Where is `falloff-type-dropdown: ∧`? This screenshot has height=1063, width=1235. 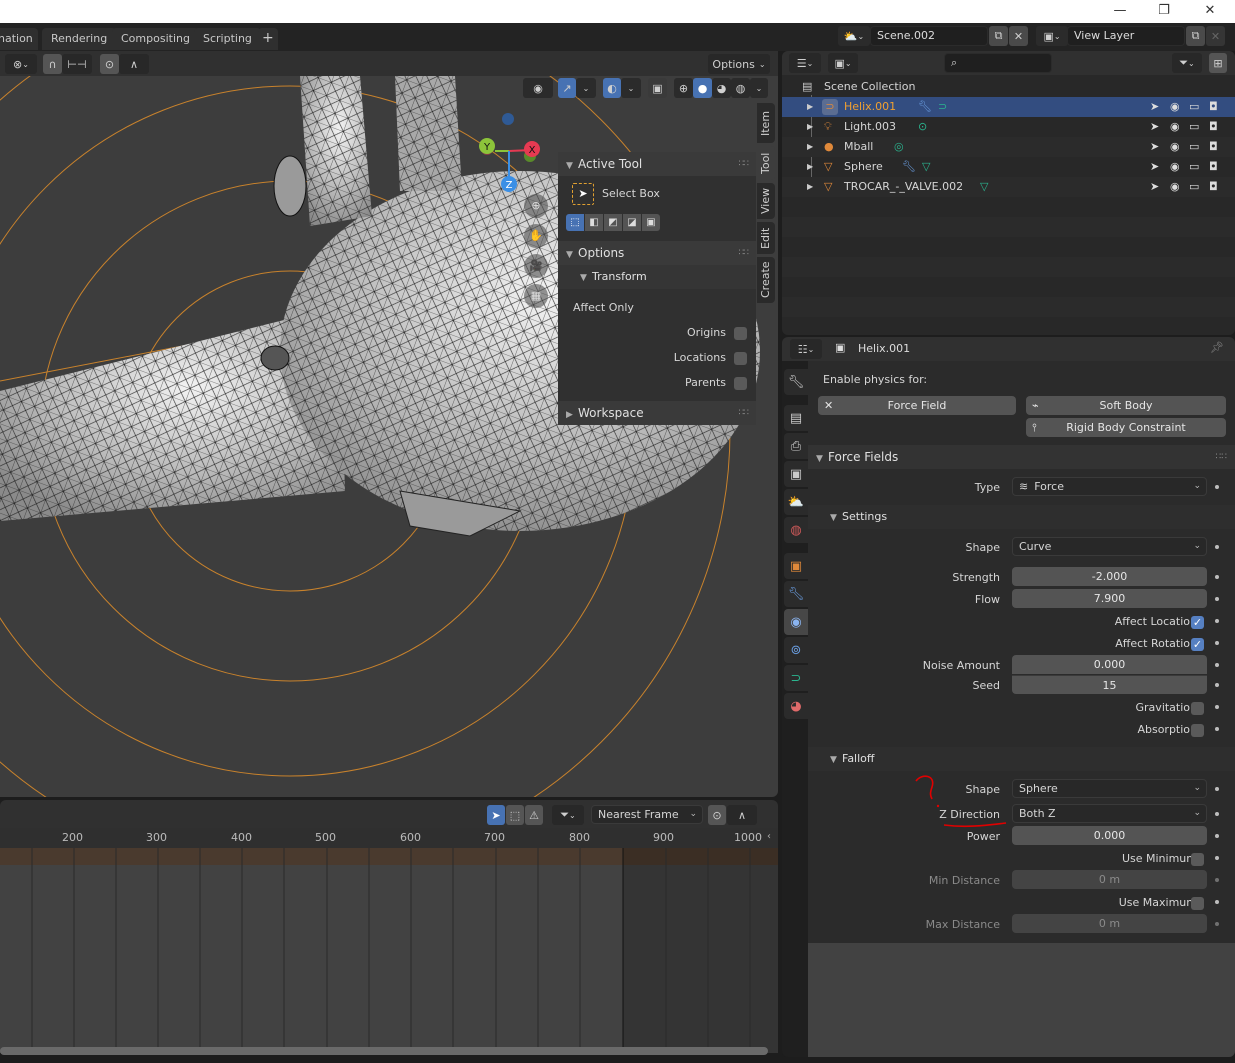 falloff-type-dropdown: ∧ is located at coordinates (134, 64).